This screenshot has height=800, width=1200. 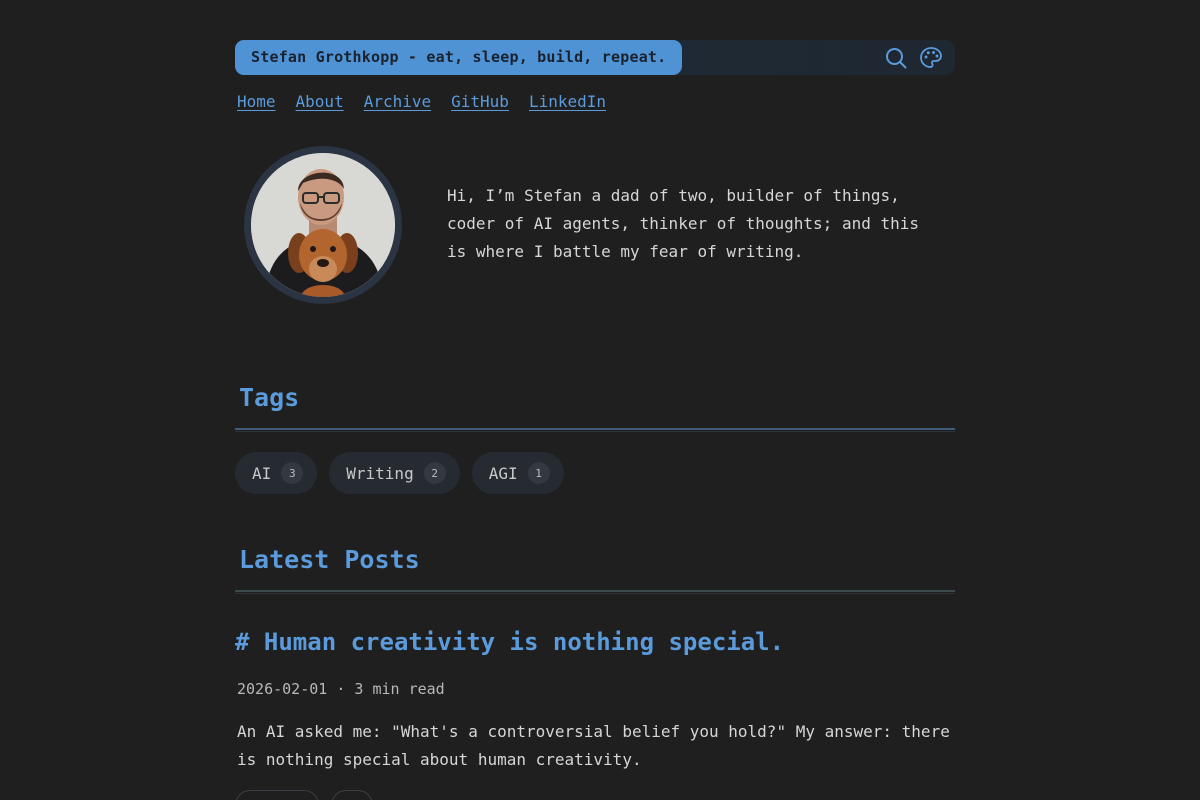 What do you see at coordinates (567, 101) in the screenshot?
I see `nav-linkedin: LinkedIn` at bounding box center [567, 101].